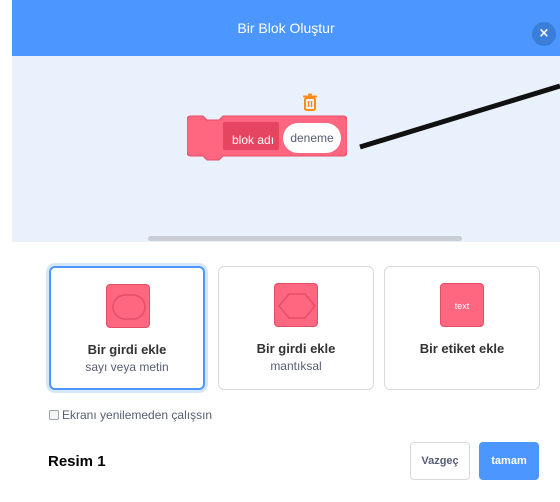 The width and height of the screenshot is (560, 502). What do you see at coordinates (509, 461) in the screenshot?
I see `ok-button: tamam` at bounding box center [509, 461].